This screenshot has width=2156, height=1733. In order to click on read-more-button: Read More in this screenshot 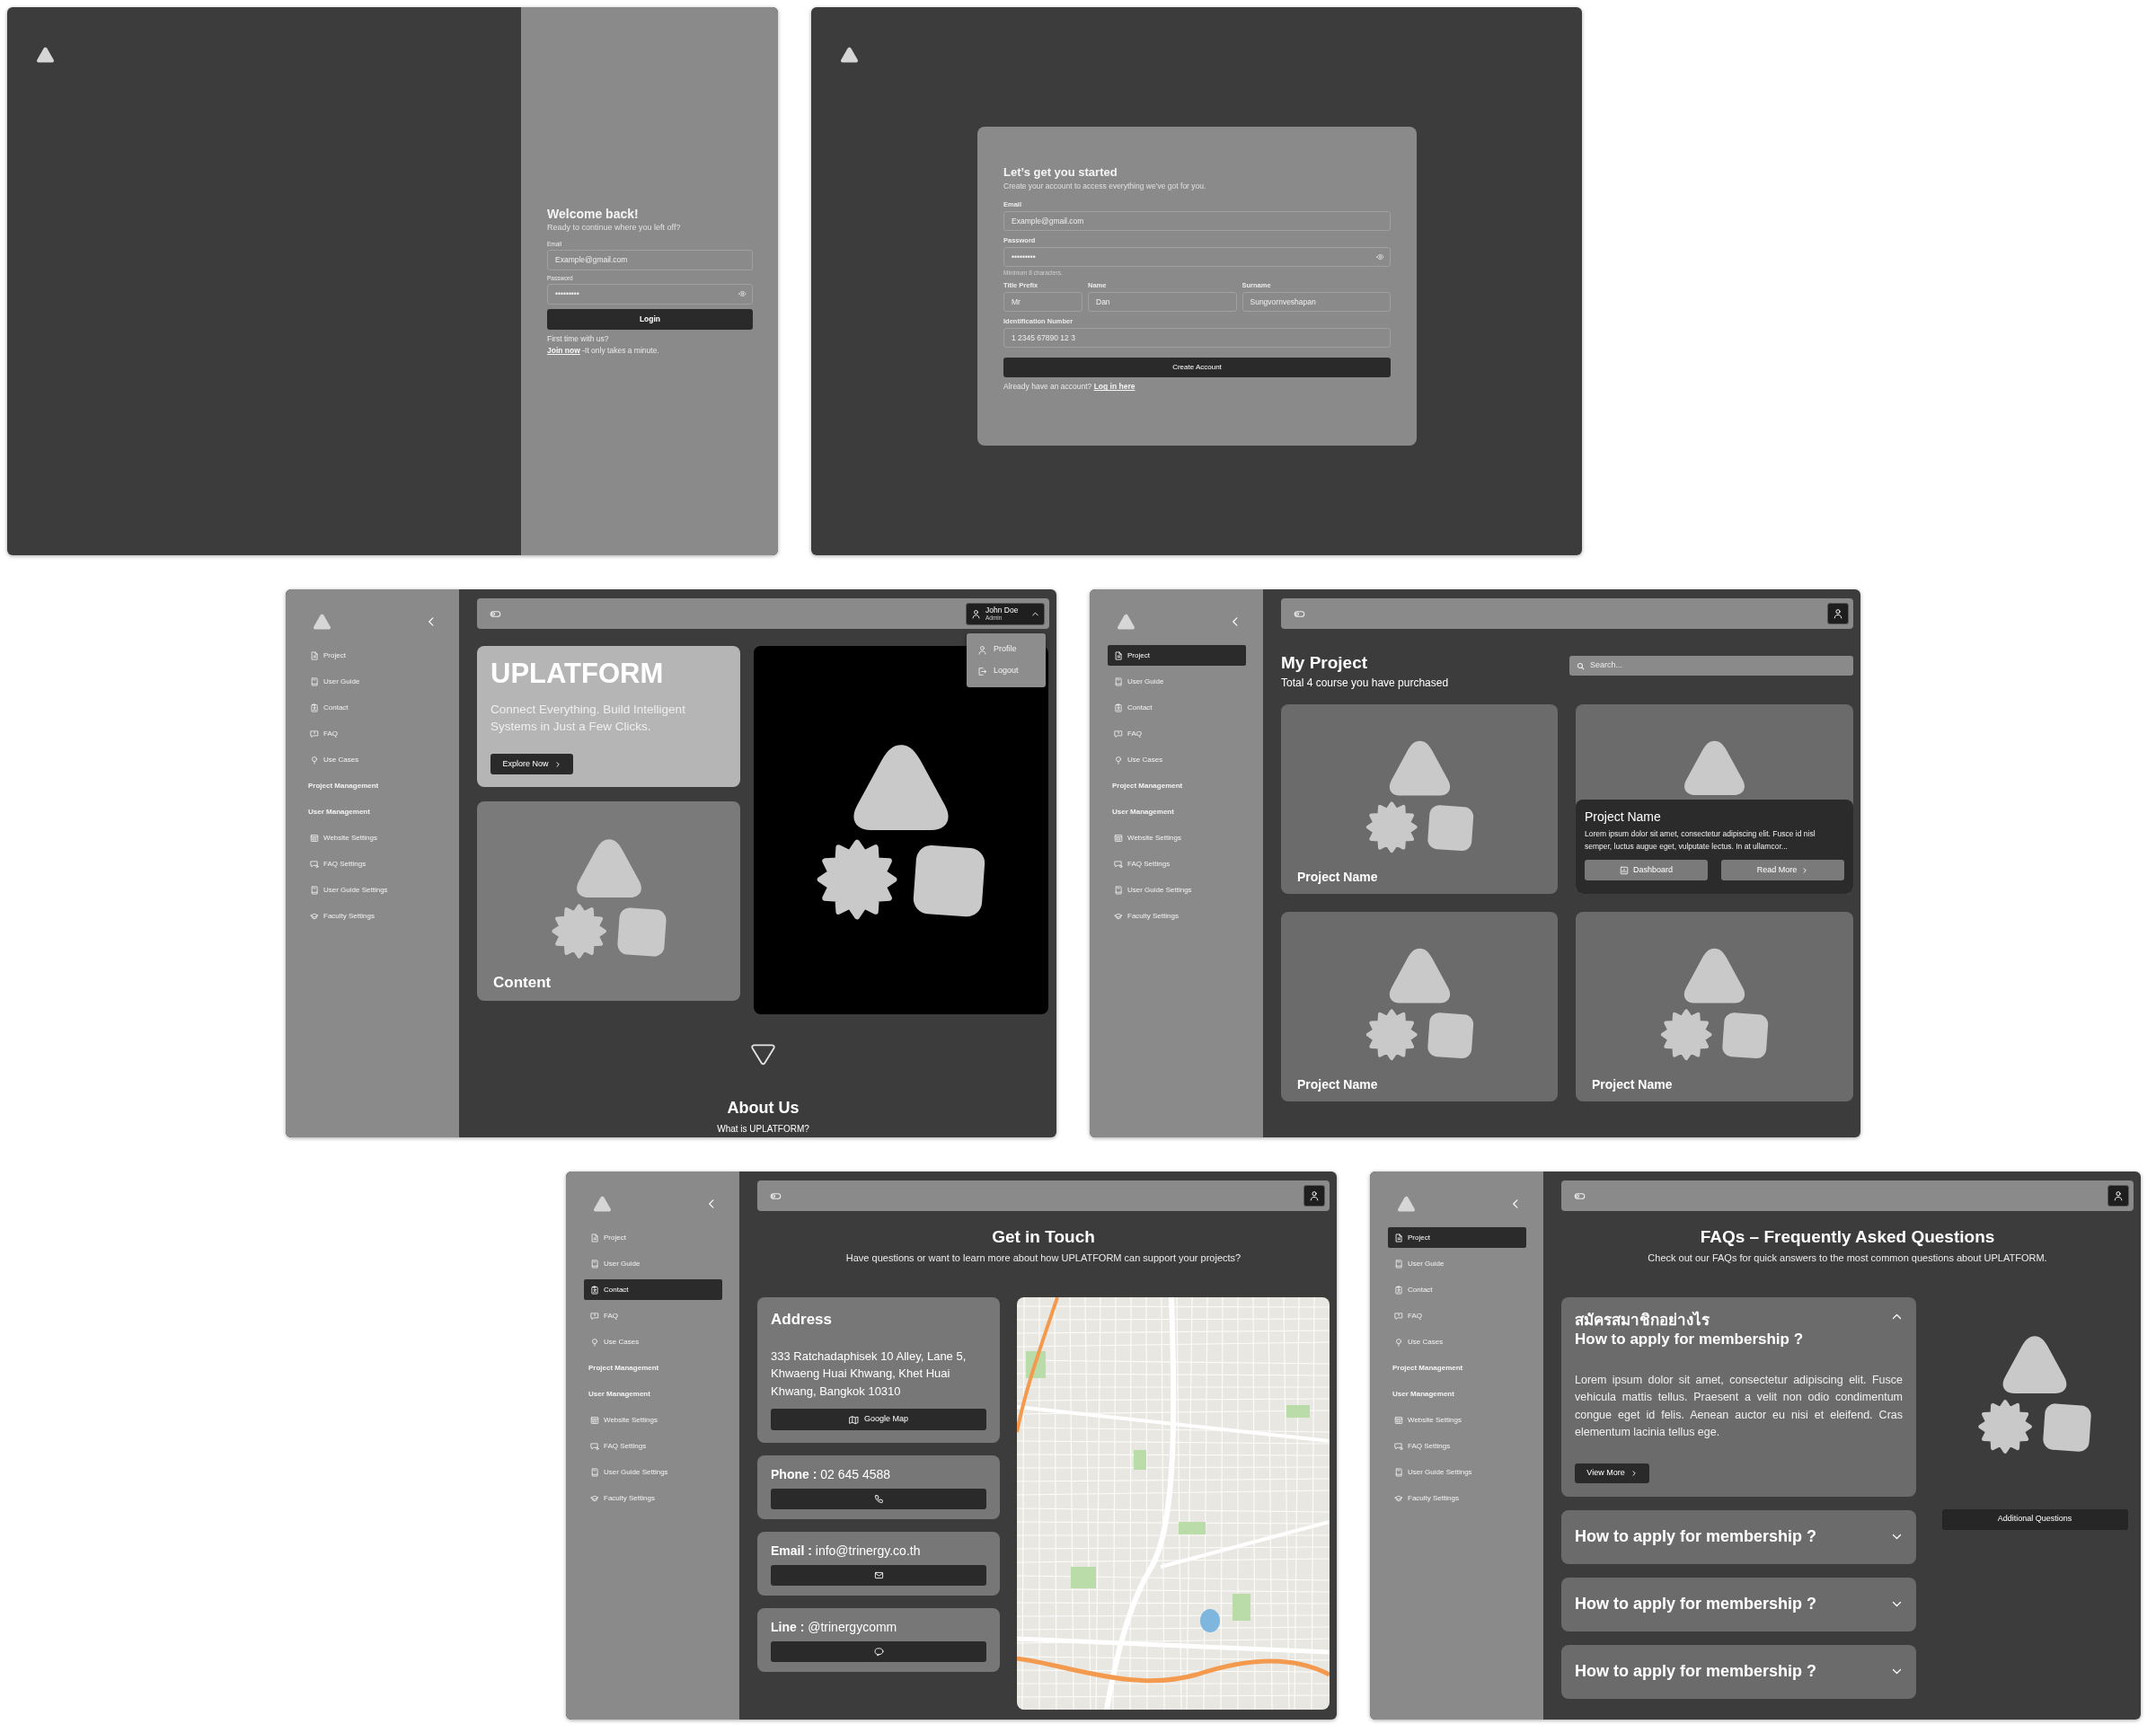, I will do `click(1782, 870)`.